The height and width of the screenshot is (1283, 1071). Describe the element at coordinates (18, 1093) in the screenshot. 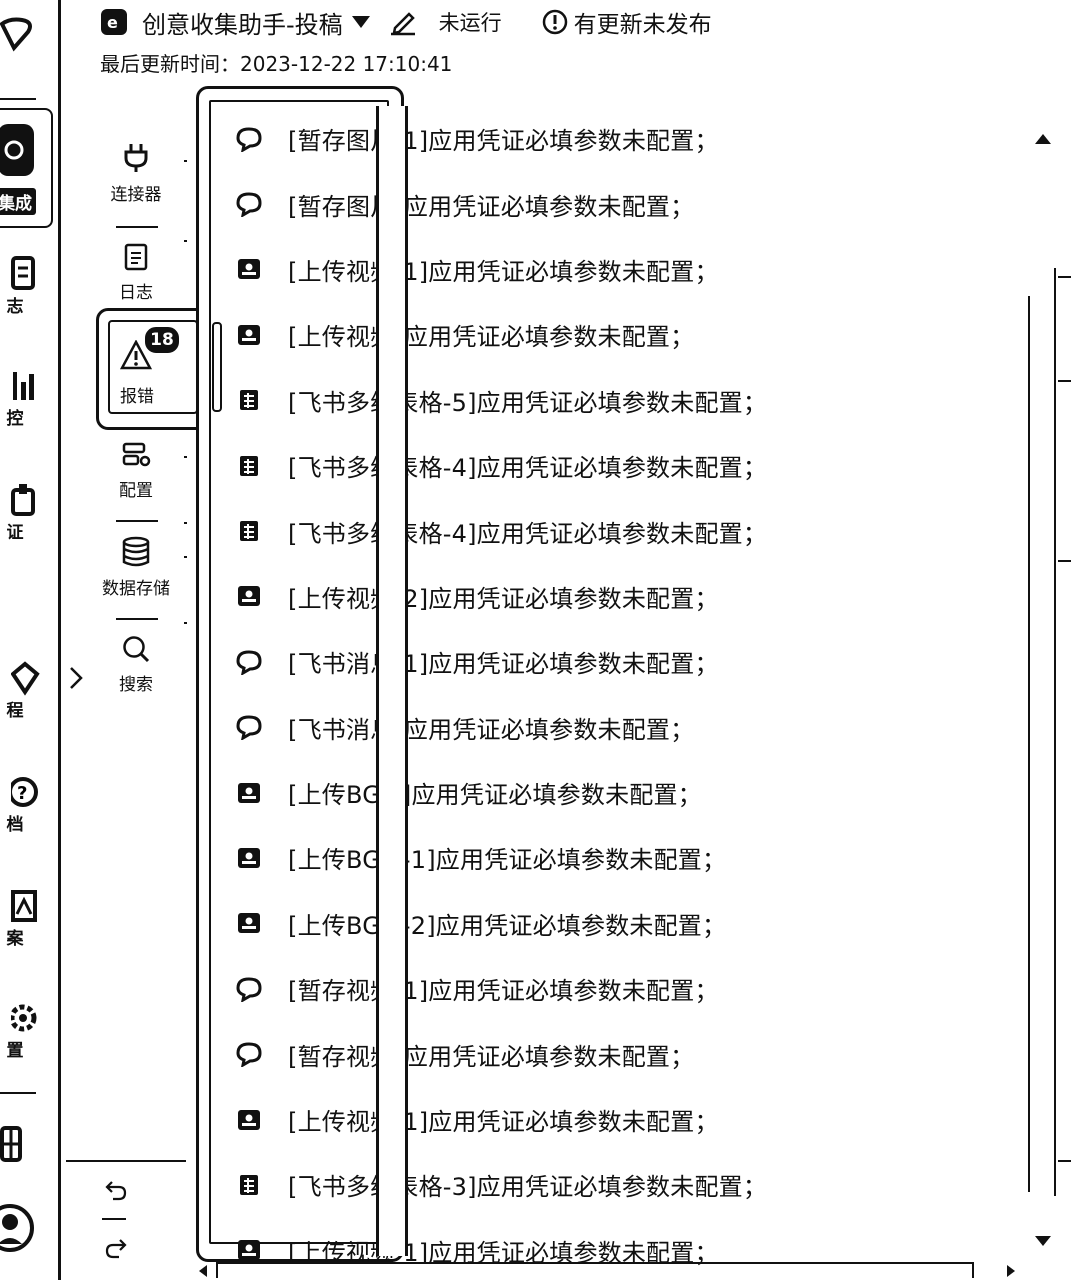

I see `rail-divider-bottom` at that location.